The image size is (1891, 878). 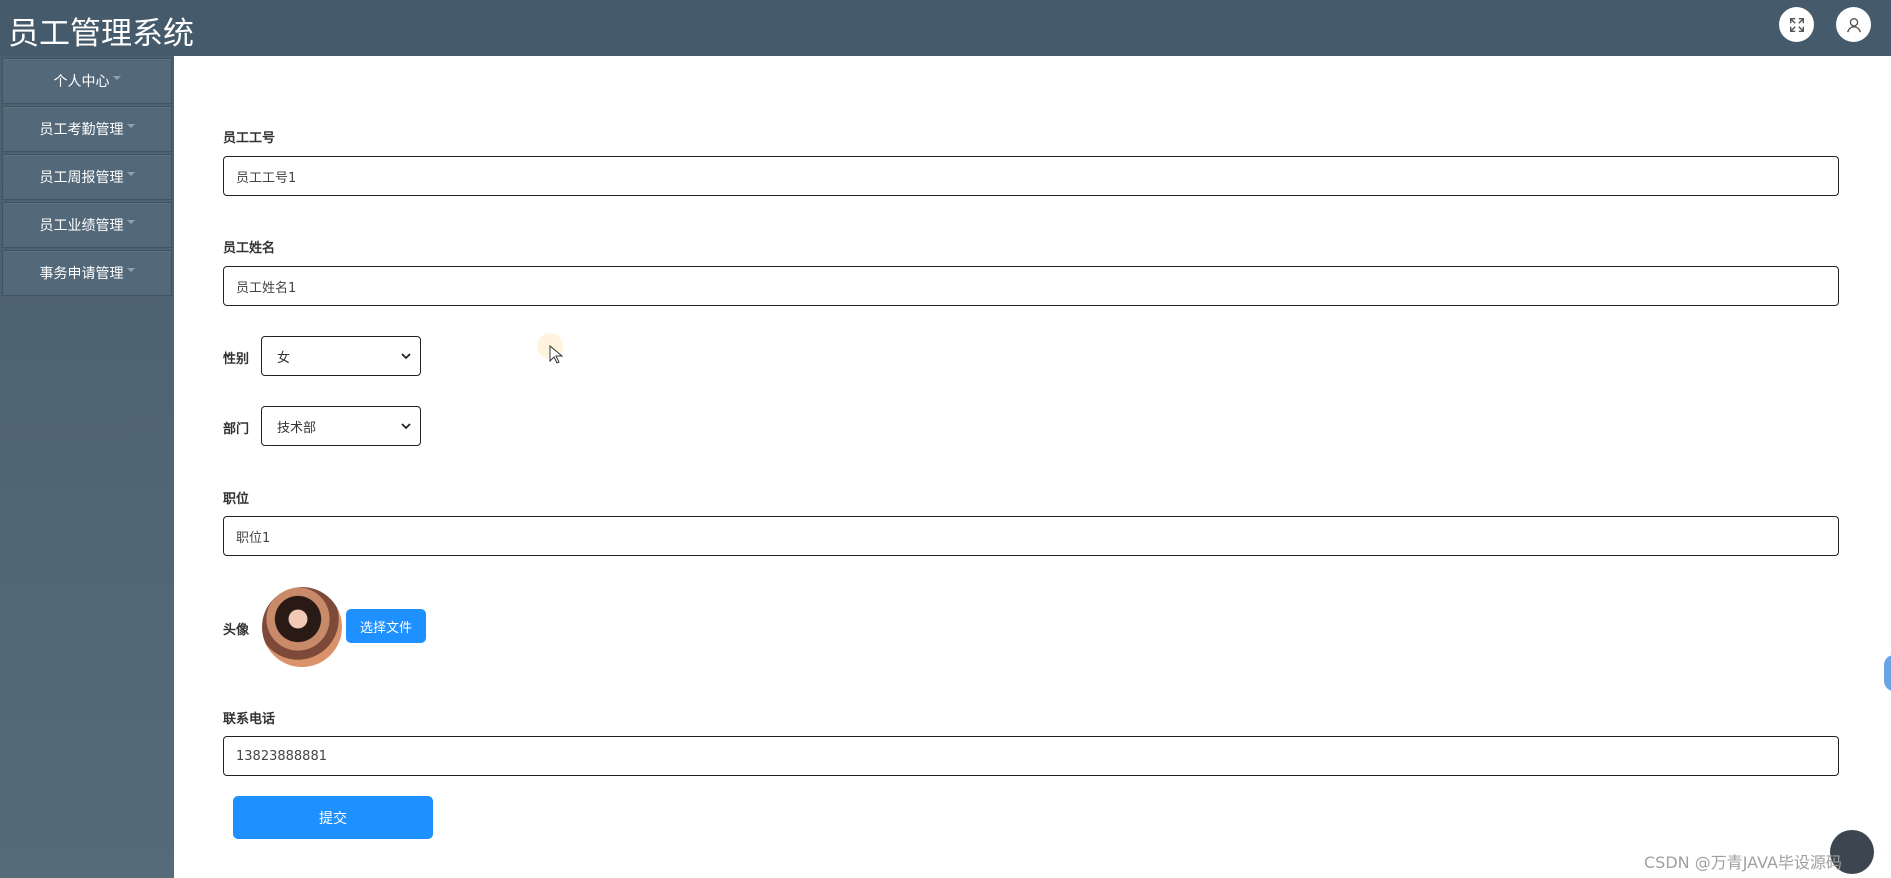 I want to click on app-title: 员工管理系统, so click(x=101, y=34).